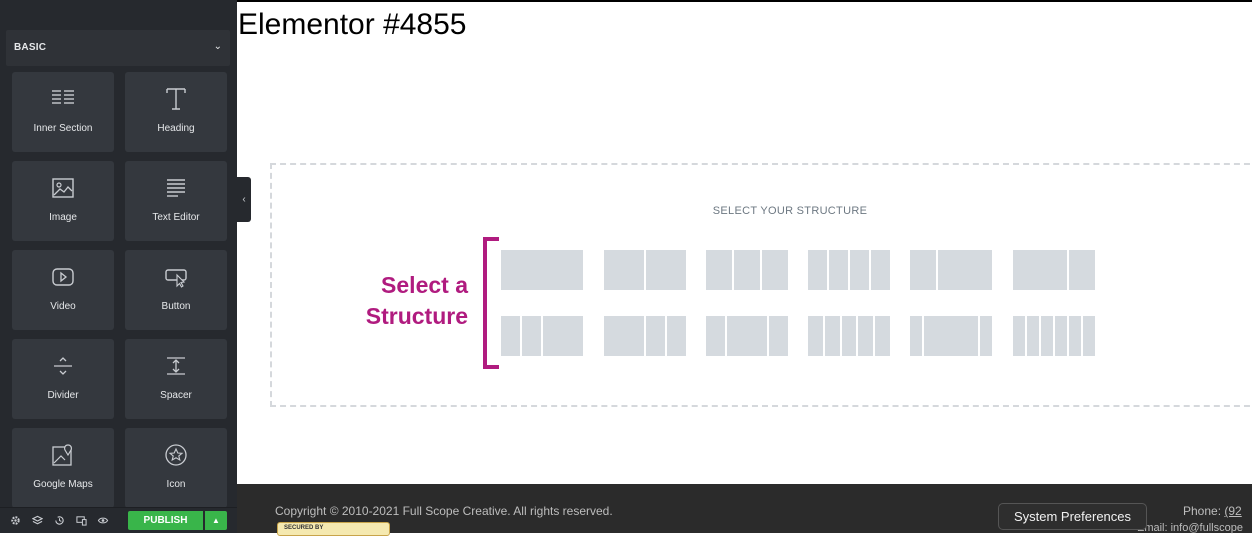 The image size is (1252, 536). What do you see at coordinates (333, 529) in the screenshot?
I see `secured-badge: SECURED BY` at bounding box center [333, 529].